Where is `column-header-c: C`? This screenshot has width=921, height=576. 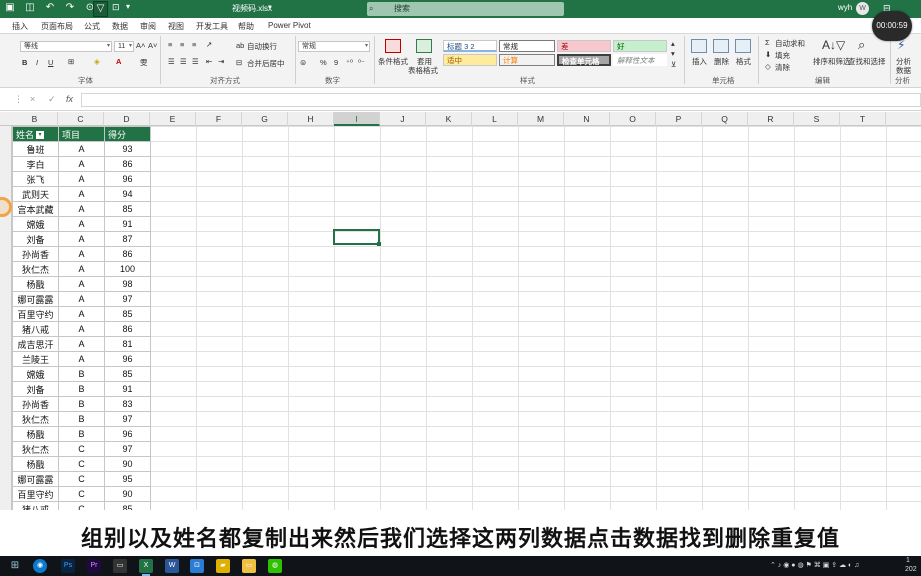 column-header-c: C is located at coordinates (81, 119).